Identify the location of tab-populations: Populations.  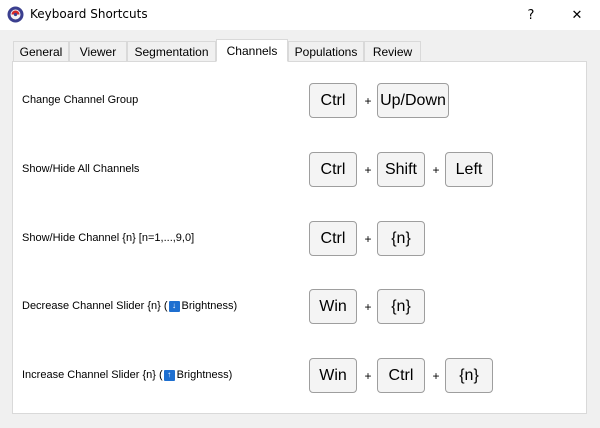
(326, 51).